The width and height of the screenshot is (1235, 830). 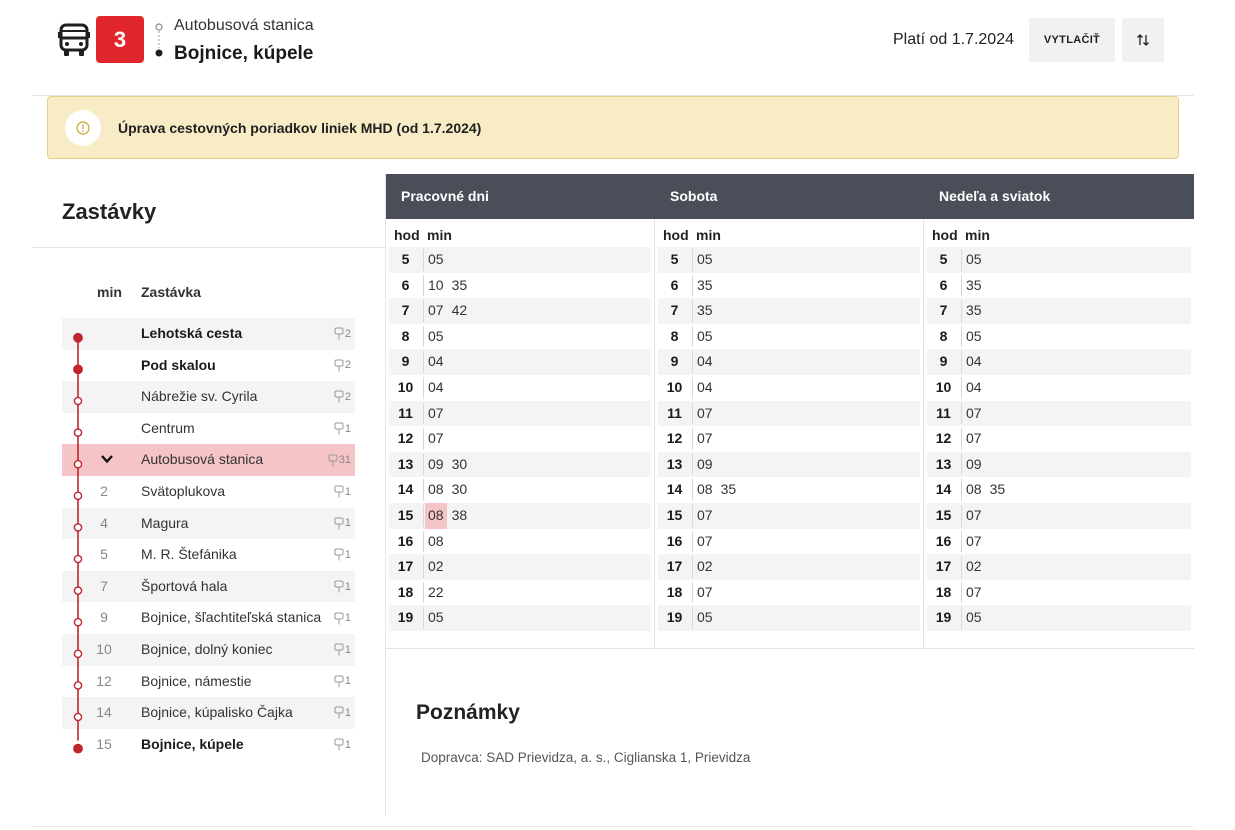 I want to click on stop-row: 14 Bojnice, kúpalisko Čajka 1, so click(x=208, y=713).